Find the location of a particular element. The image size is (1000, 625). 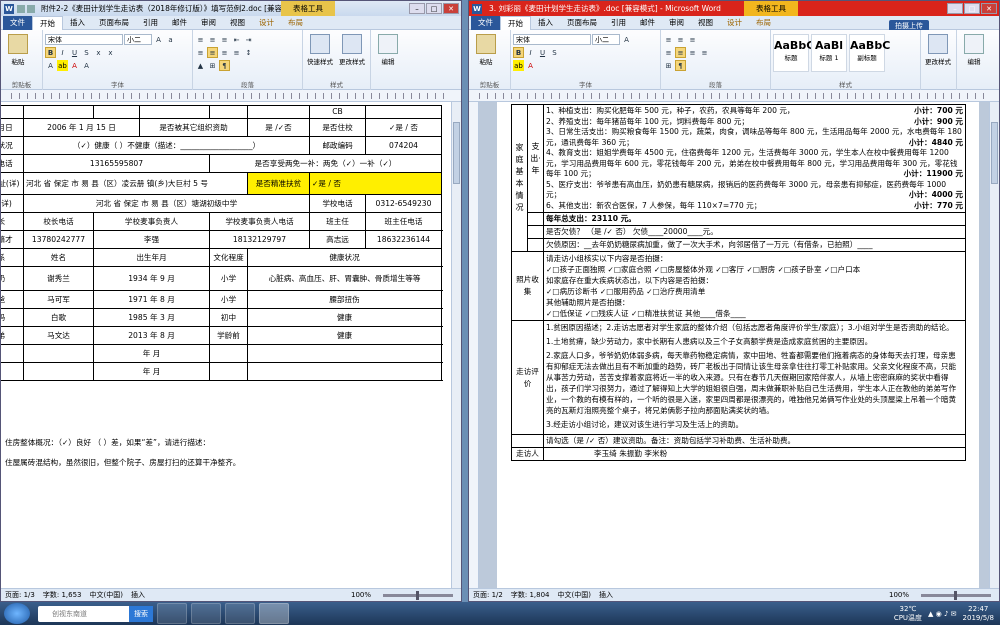

table-cell: 班主任电话 is located at coordinates (403, 221).